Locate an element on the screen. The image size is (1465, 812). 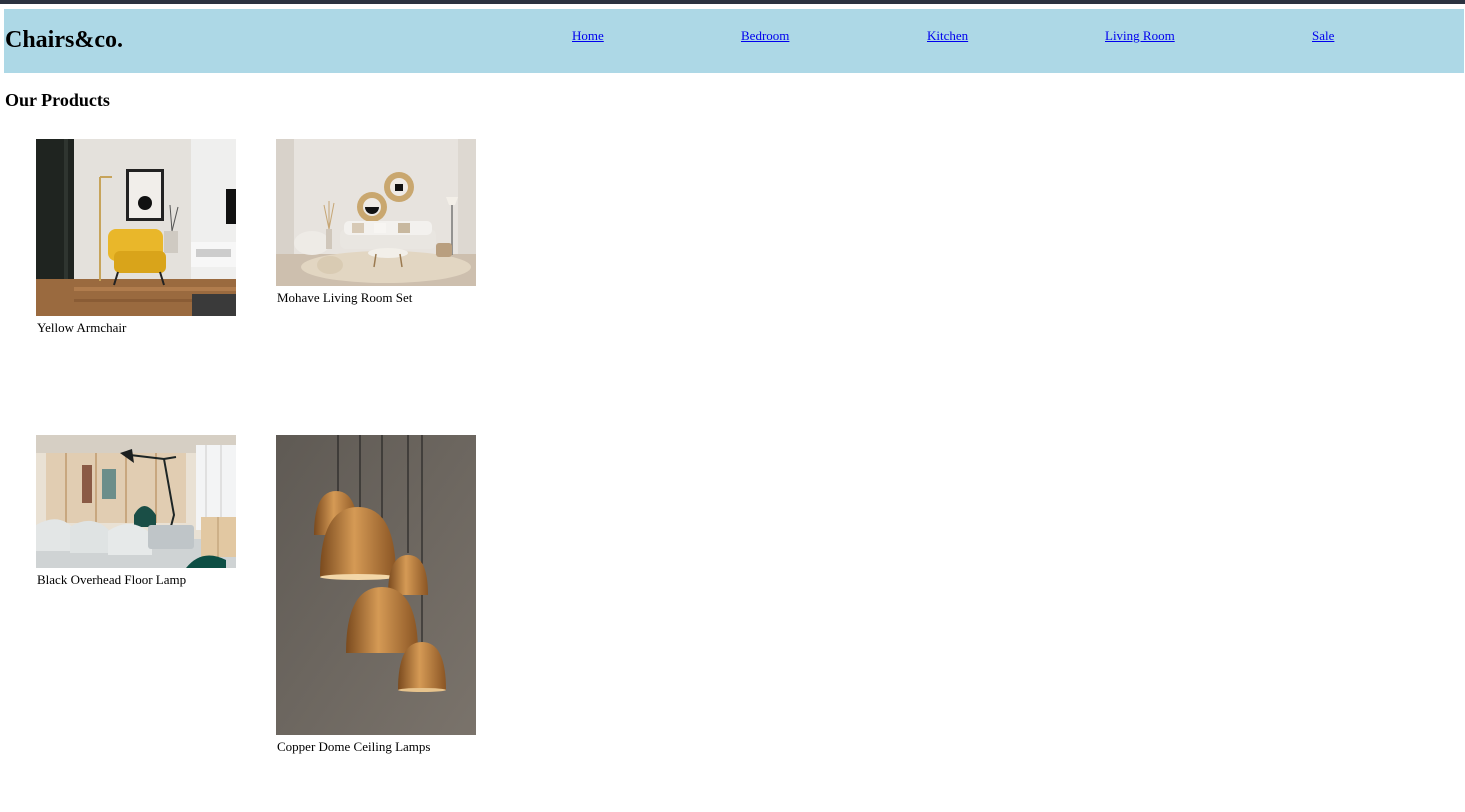
product-card: Copper Dome Ceiling Lamps is located at coordinates (376, 595).